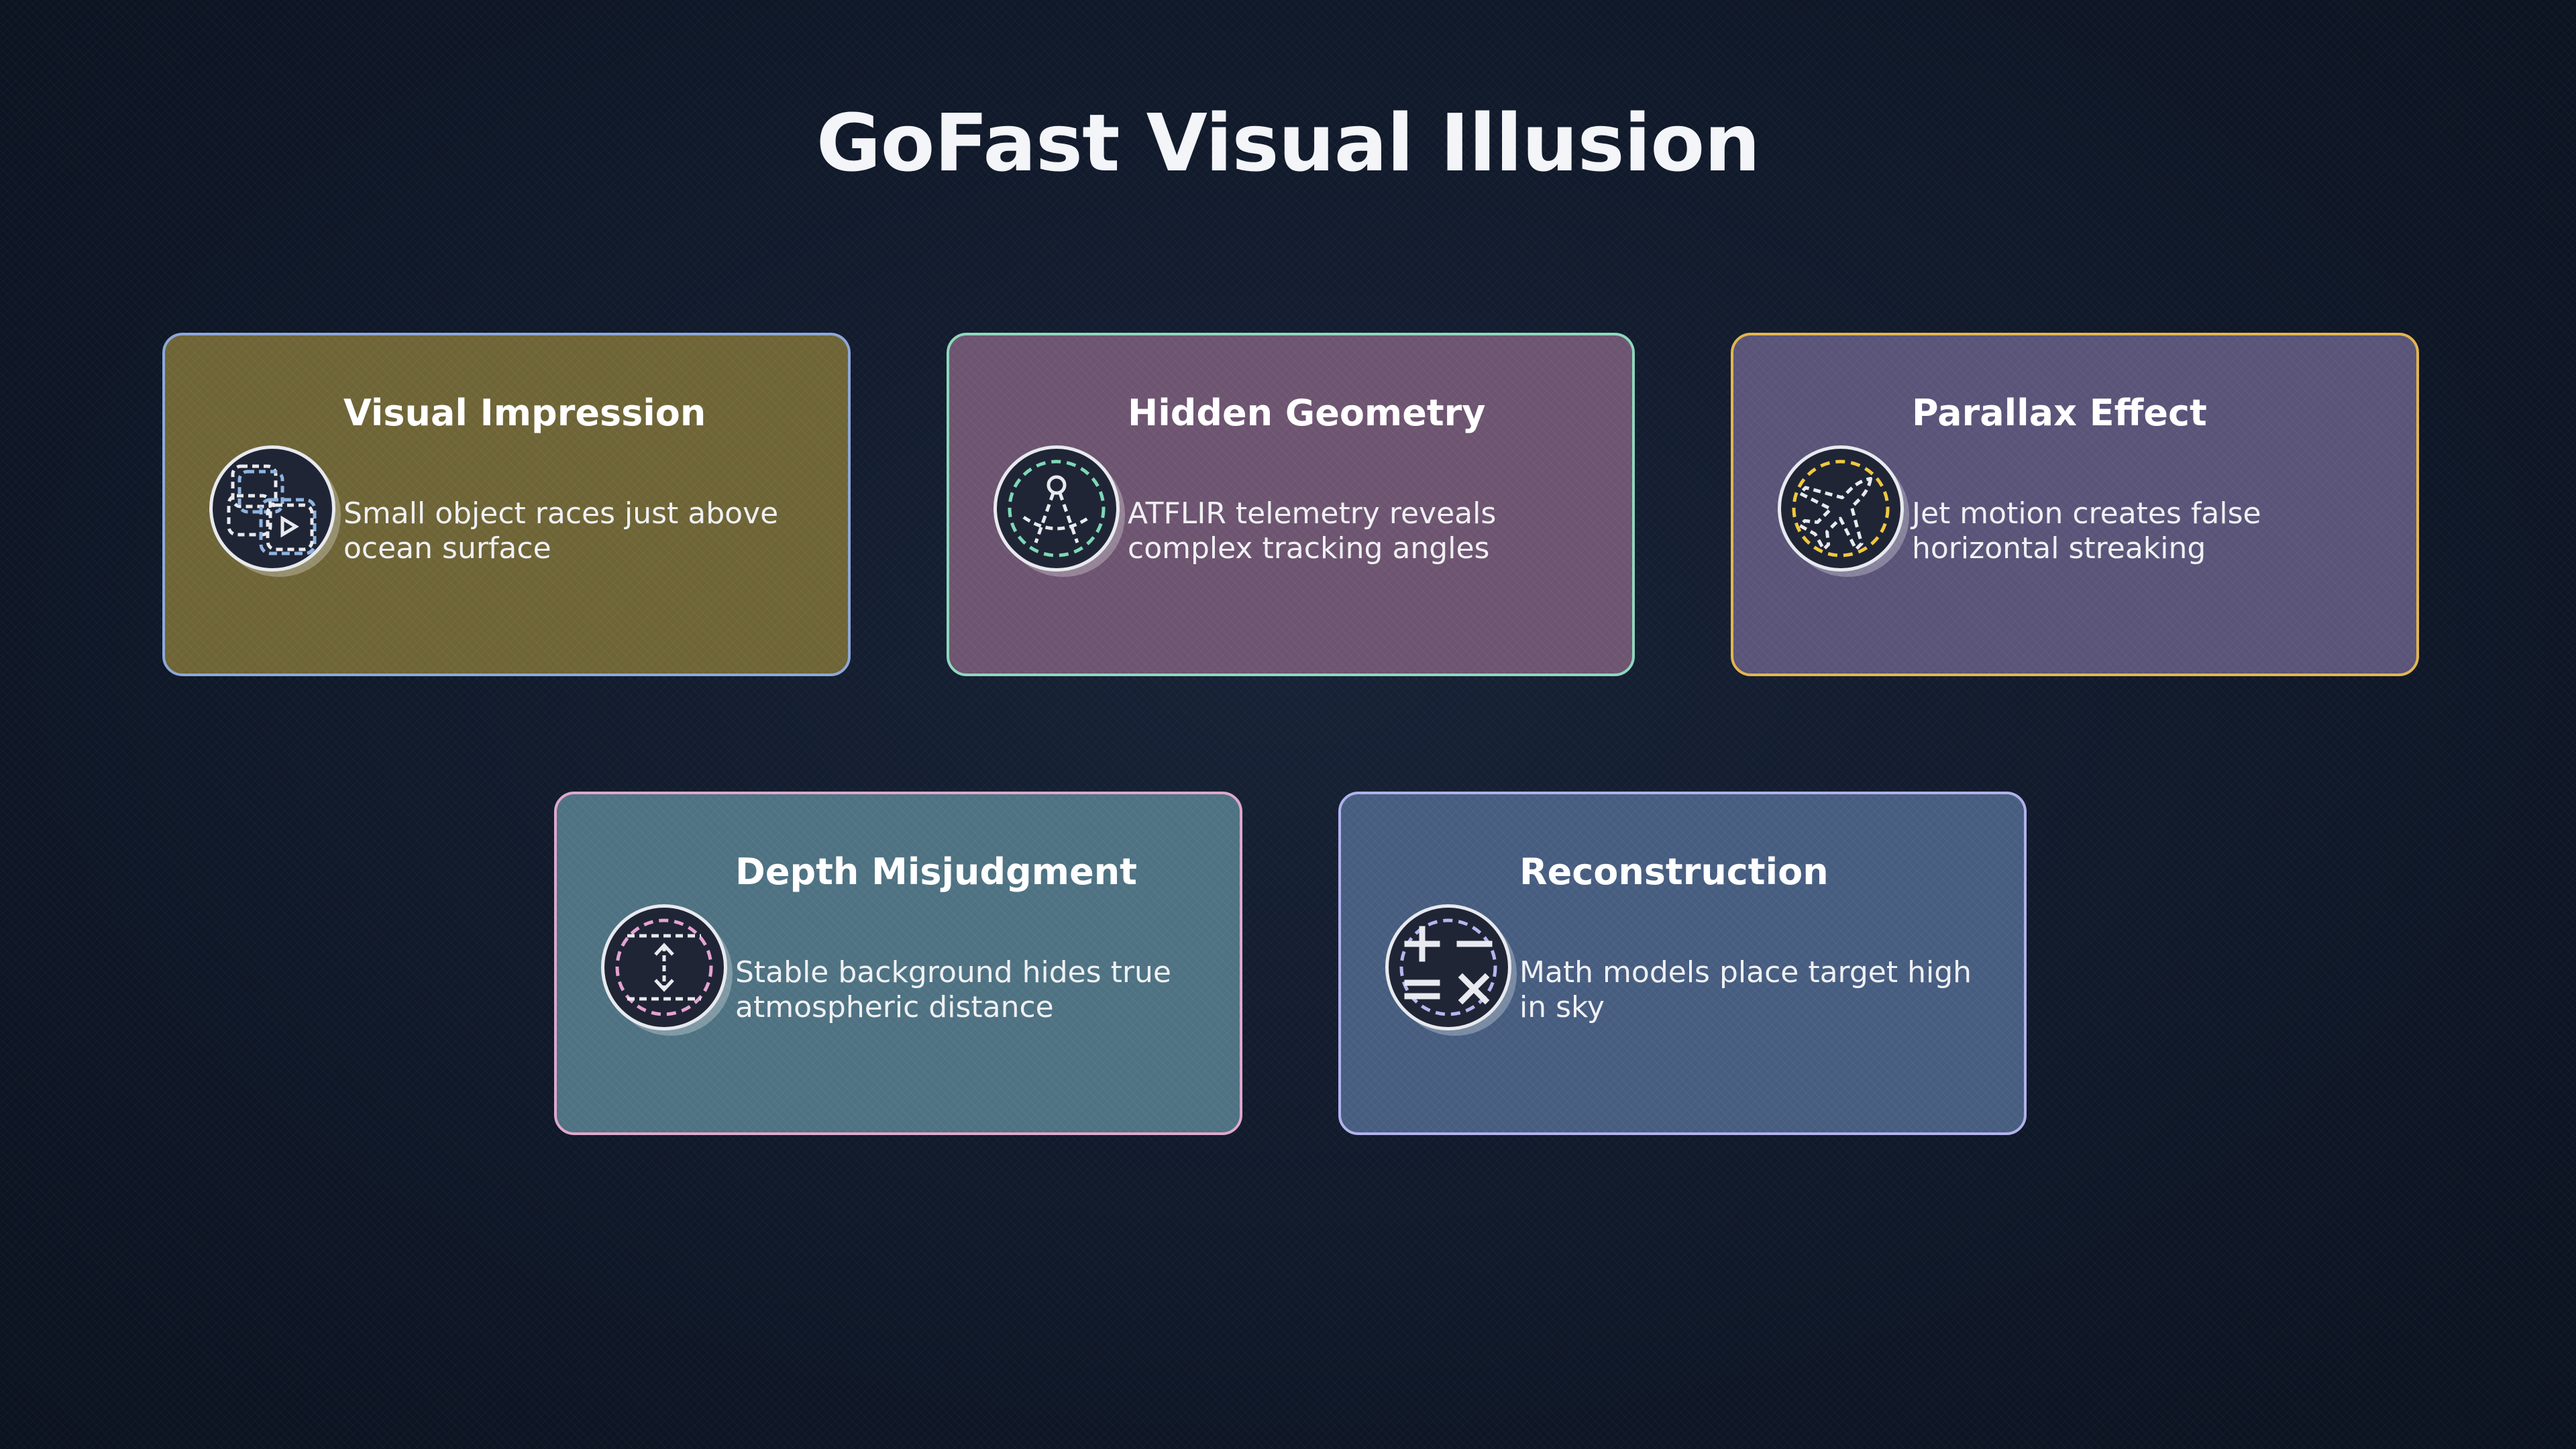 Image resolution: width=2576 pixels, height=1449 pixels. What do you see at coordinates (1448, 967) in the screenshot?
I see `math-operators-icon` at bounding box center [1448, 967].